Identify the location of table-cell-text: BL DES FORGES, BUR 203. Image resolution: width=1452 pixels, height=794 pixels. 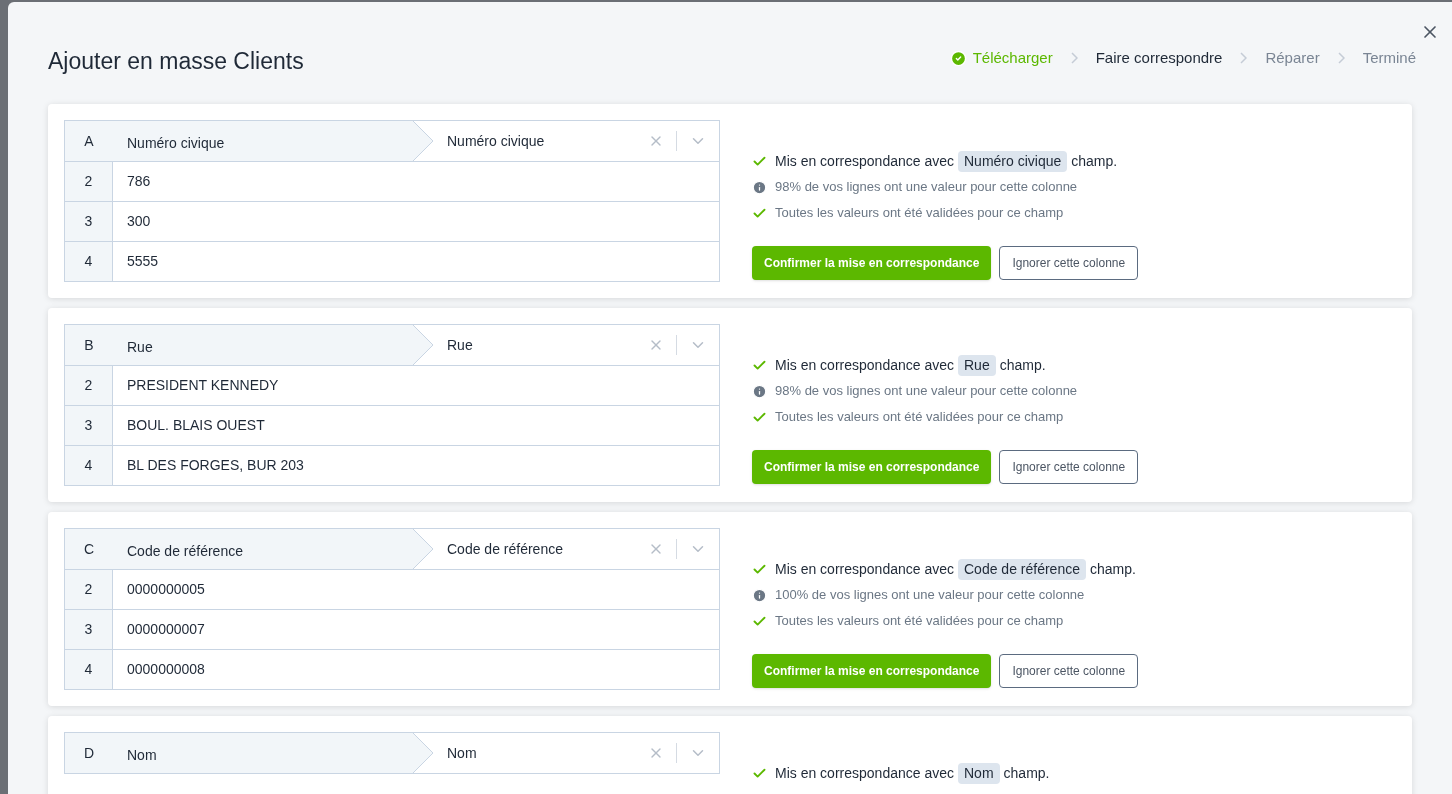
(215, 465).